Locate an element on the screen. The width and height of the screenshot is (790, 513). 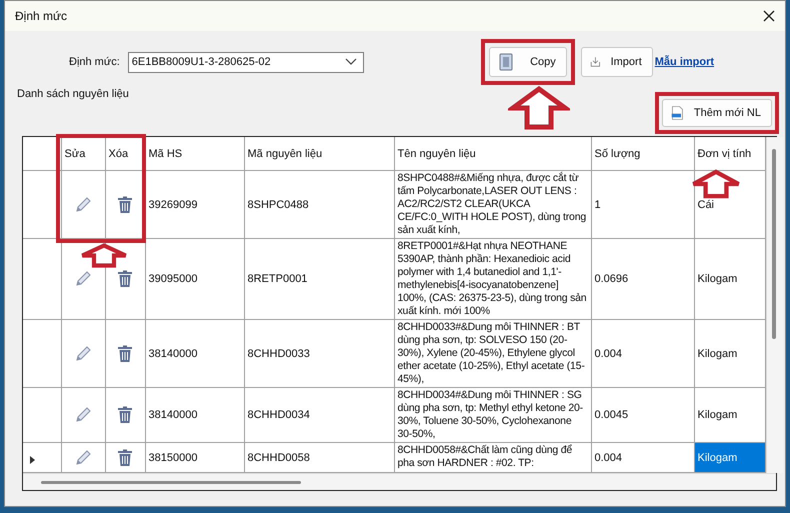
table-cell: 0.004 is located at coordinates (642, 354).